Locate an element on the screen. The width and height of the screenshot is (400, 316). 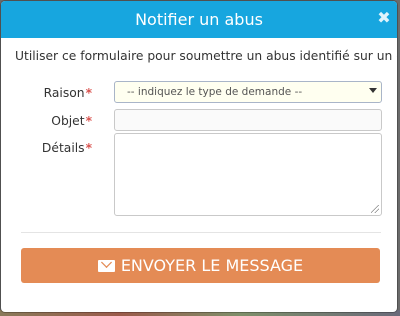
reason-label: Raison* is located at coordinates (52, 93).